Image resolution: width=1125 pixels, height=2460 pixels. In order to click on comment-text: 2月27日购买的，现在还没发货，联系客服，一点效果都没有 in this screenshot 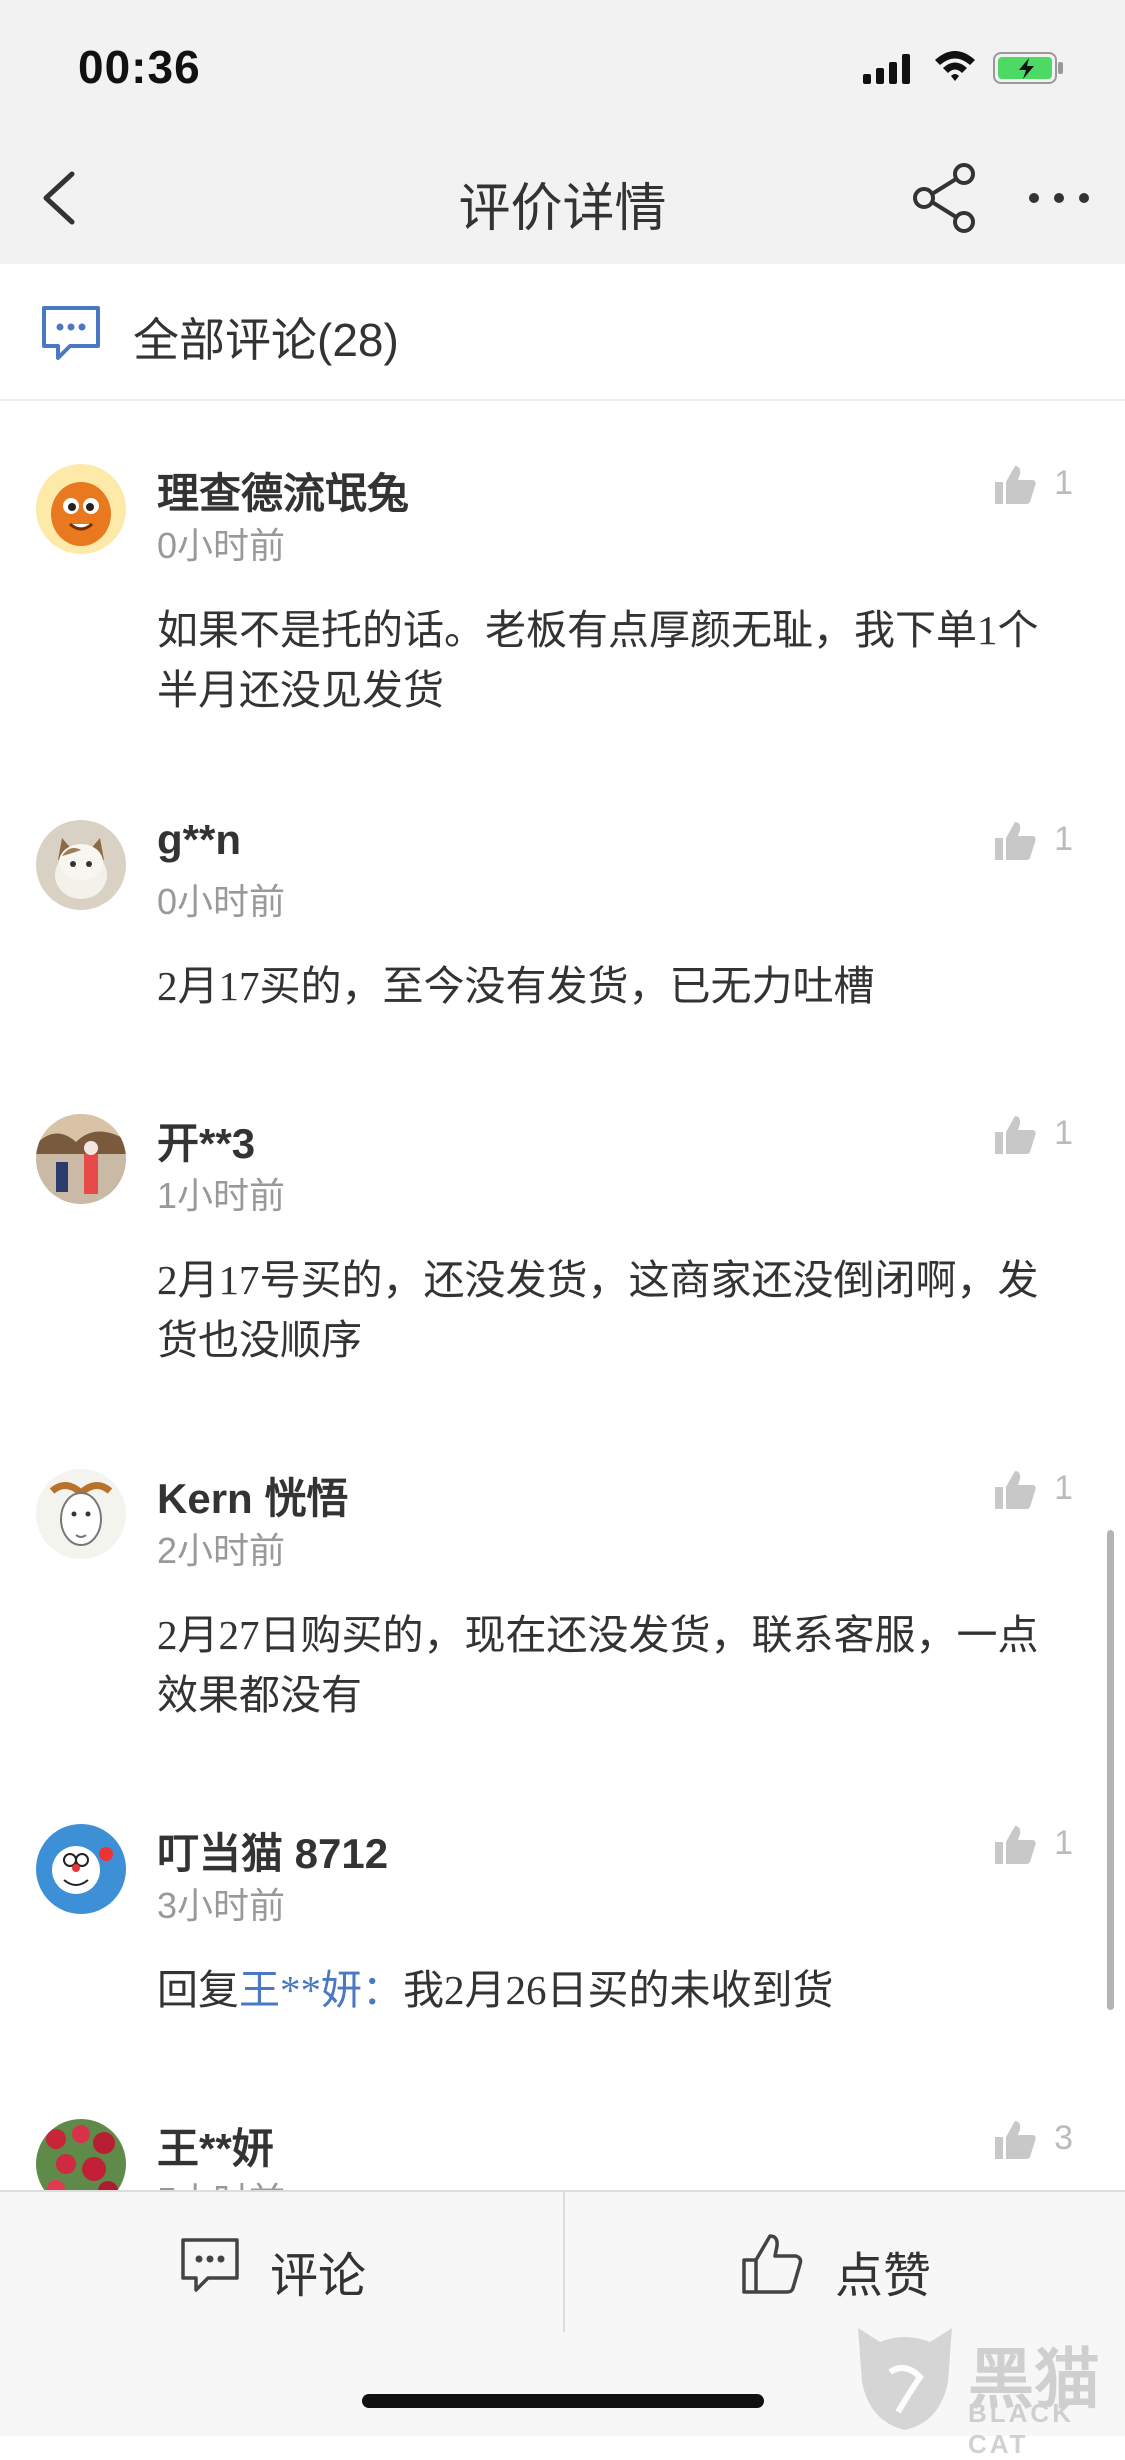, I will do `click(598, 1665)`.